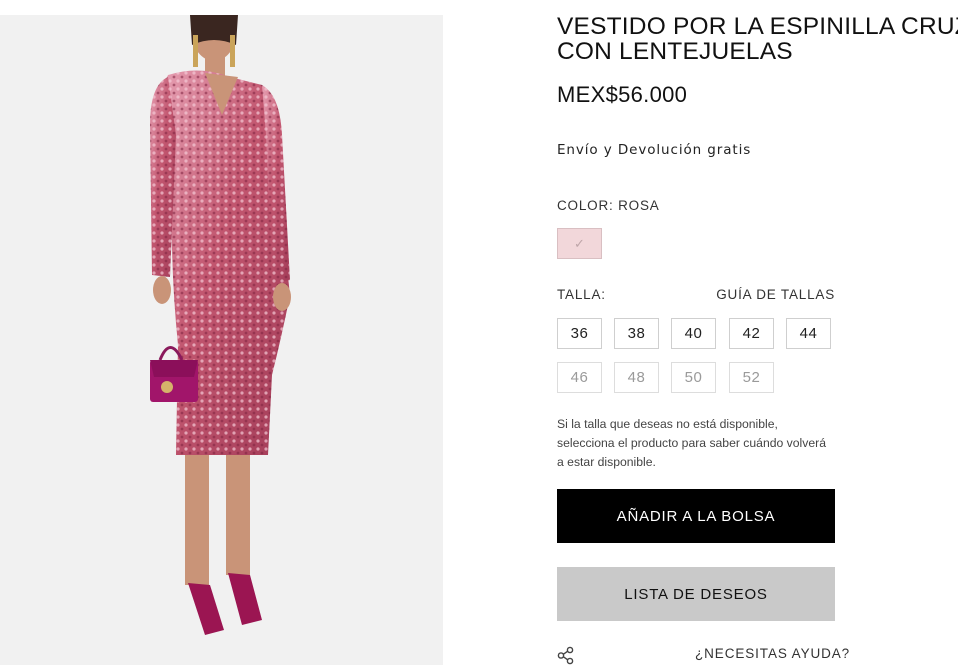 This screenshot has width=958, height=670. What do you see at coordinates (622, 94) in the screenshot?
I see `product-price: MEX$56.000` at bounding box center [622, 94].